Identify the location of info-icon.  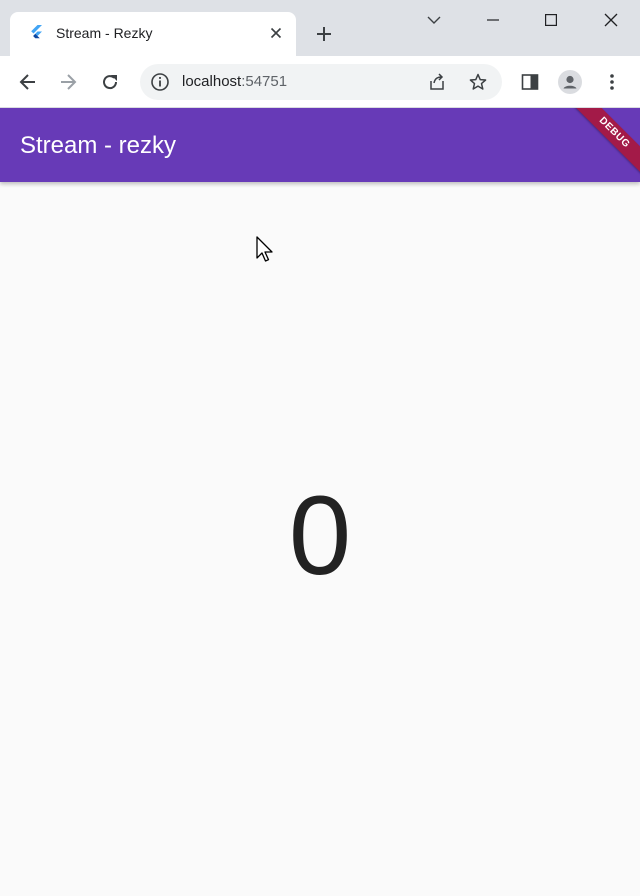
(160, 82).